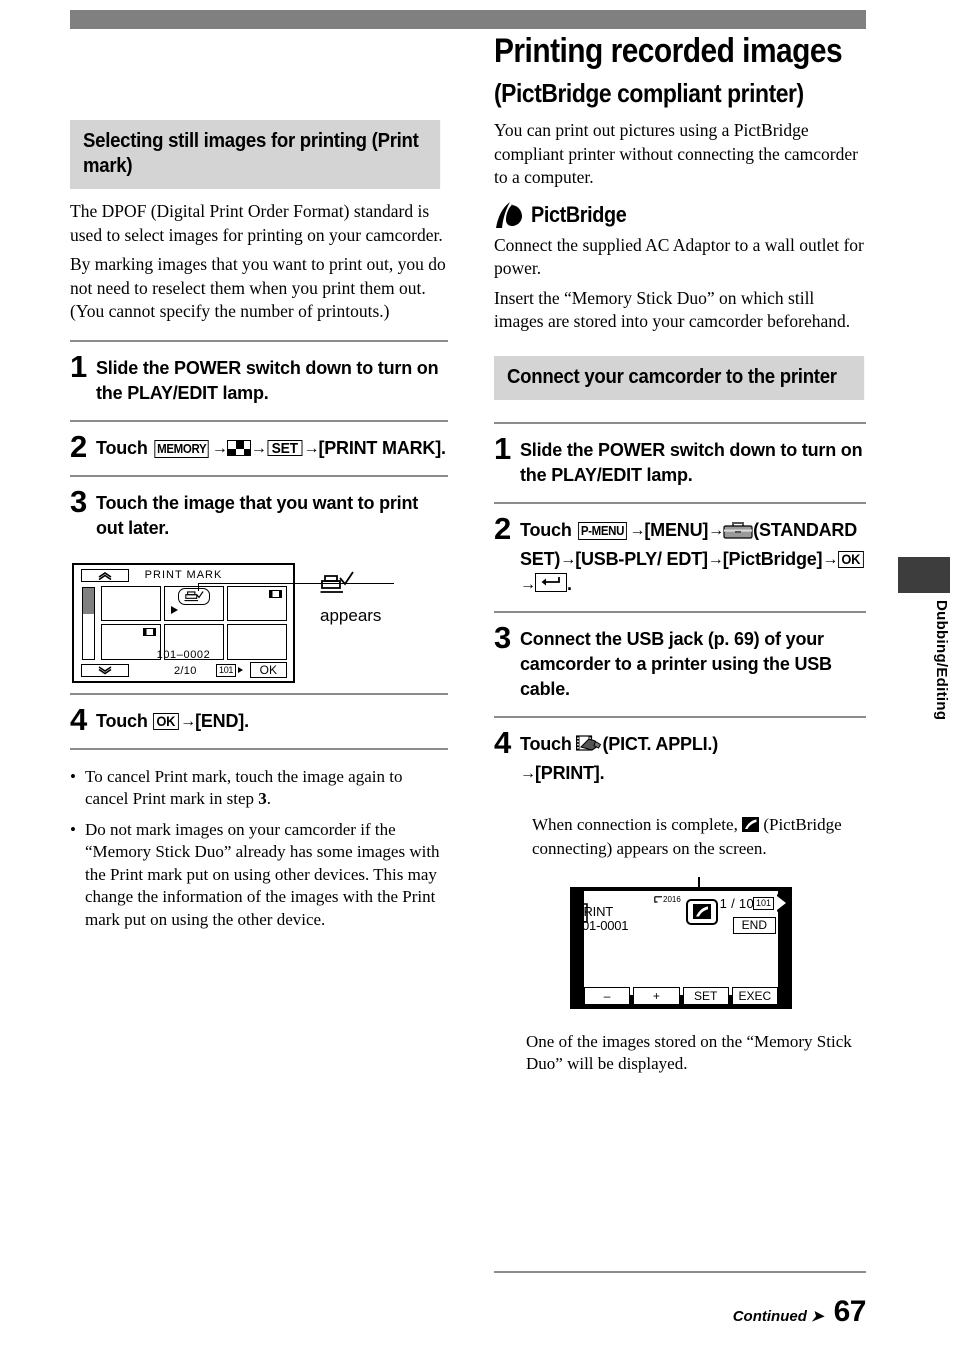 Image resolution: width=954 pixels, height=1357 pixels. I want to click on lcd-exec-button: EXEC, so click(754, 995).